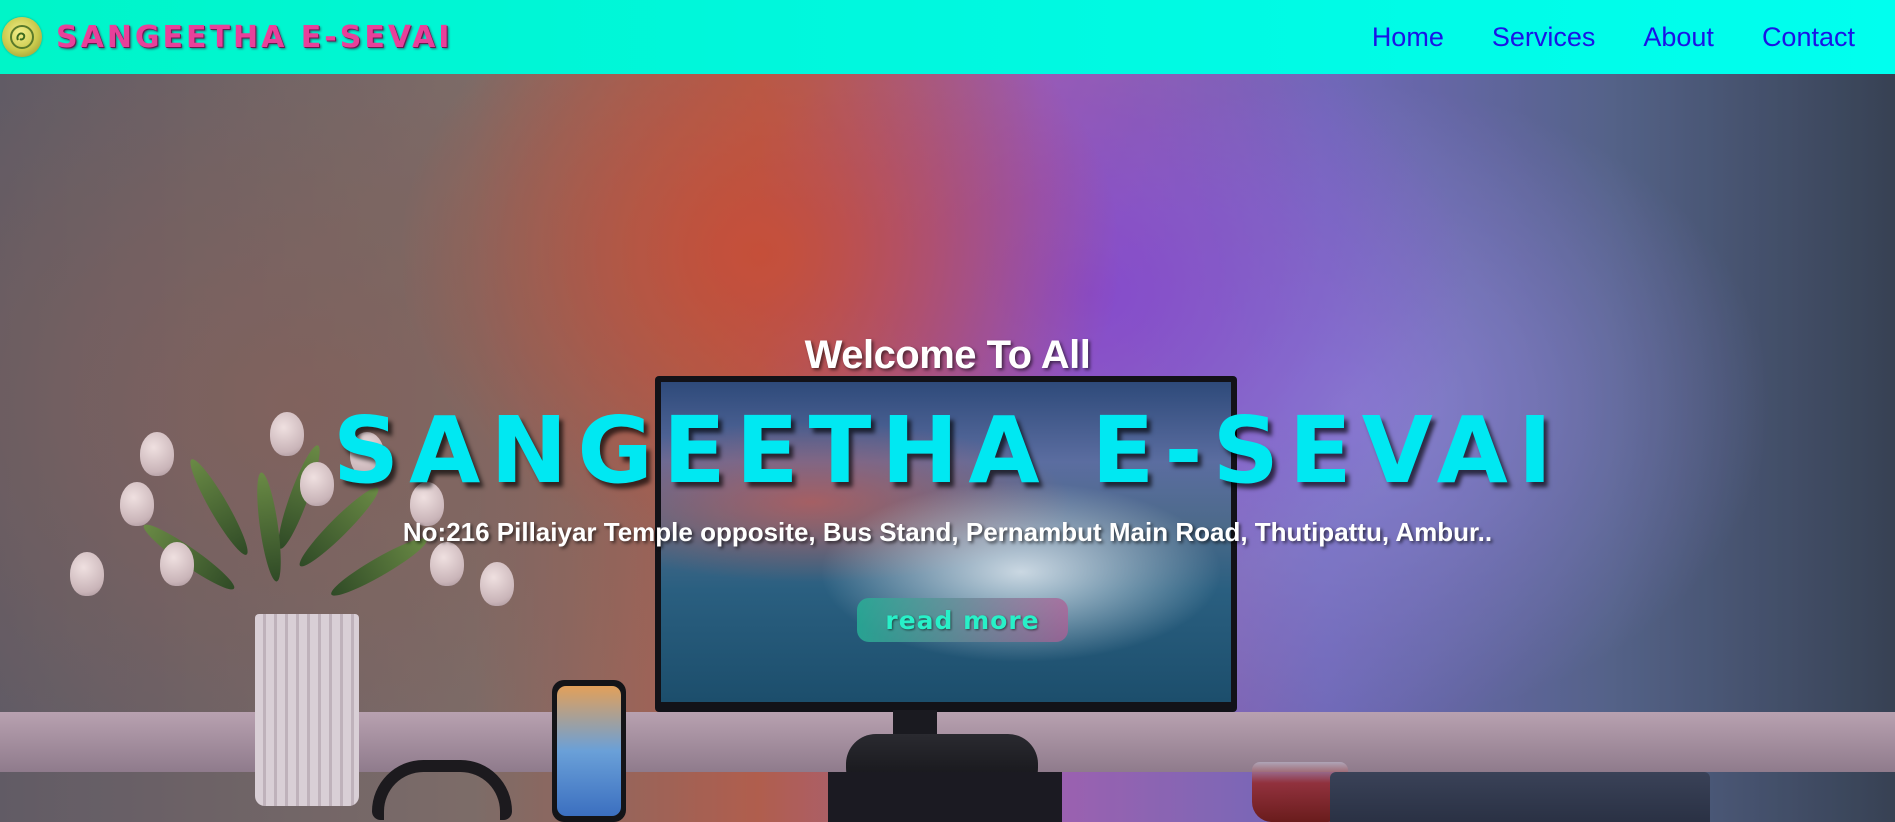 The height and width of the screenshot is (822, 1895). Describe the element at coordinates (1544, 37) in the screenshot. I see `nav-link-services: Services` at that location.